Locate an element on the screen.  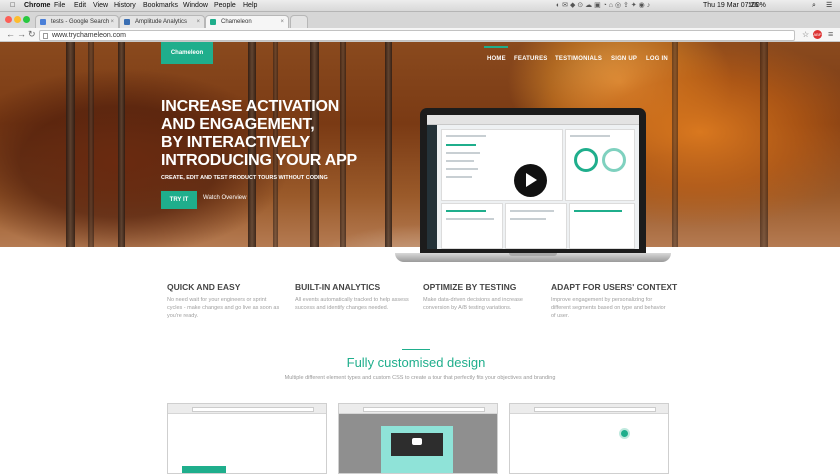
chrome-menu-icon: ≡ is located at coordinates (830, 34).